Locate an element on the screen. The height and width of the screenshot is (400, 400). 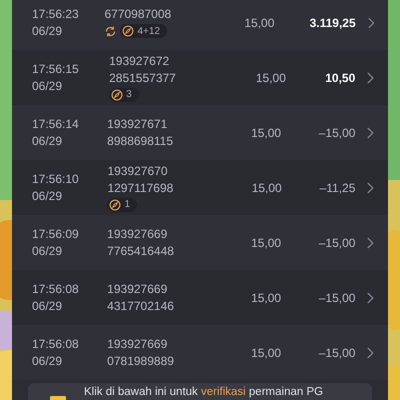
transaction-id: 0781989889 is located at coordinates (141, 361).